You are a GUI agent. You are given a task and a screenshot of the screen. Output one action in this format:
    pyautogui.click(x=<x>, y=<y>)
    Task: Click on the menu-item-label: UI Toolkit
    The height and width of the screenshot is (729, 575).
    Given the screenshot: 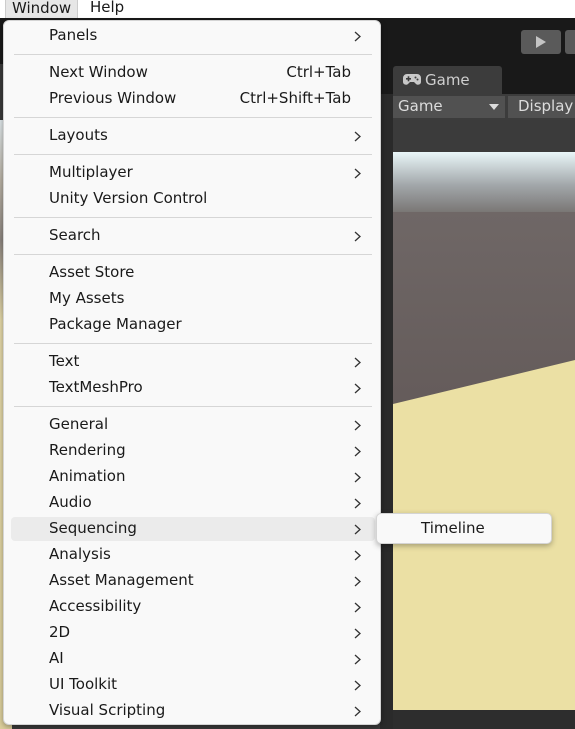 What is the action you would take?
    pyautogui.click(x=83, y=684)
    